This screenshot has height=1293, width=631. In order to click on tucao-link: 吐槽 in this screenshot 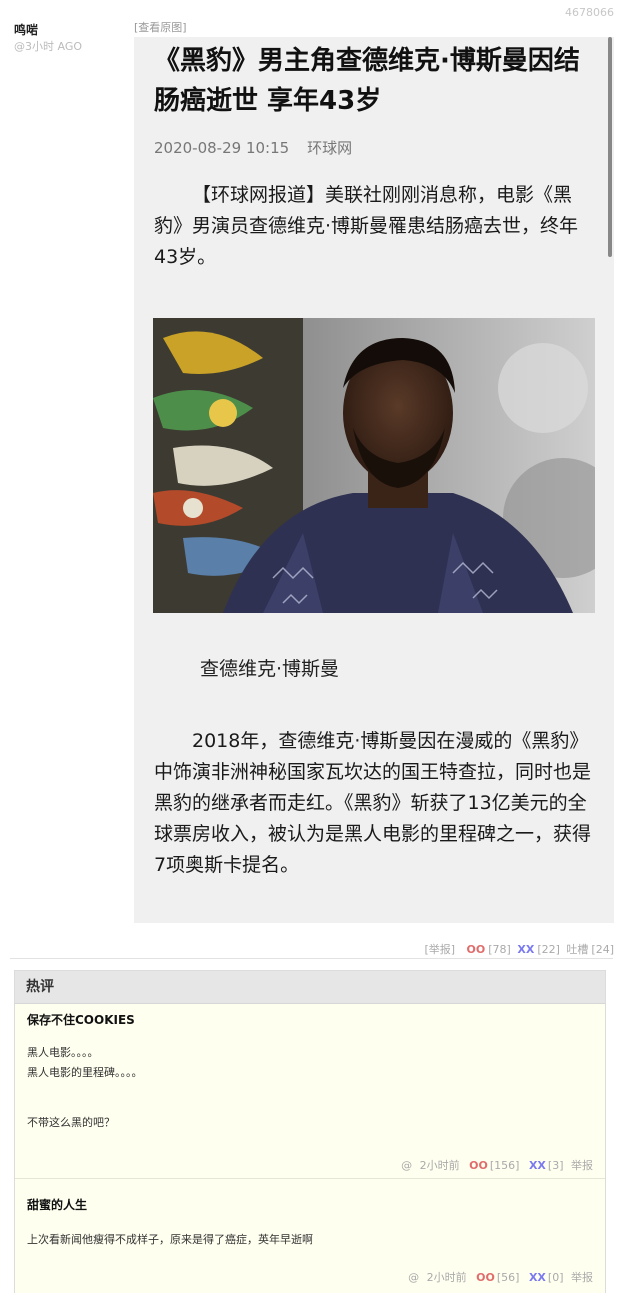, I will do `click(577, 949)`.